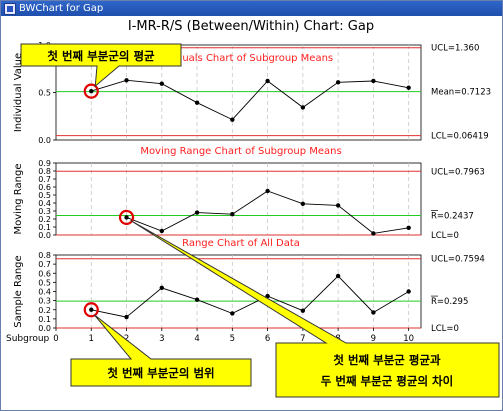 The image size is (503, 411). I want to click on callout-text-line-2: 두 번째 부분군 평균의 차이, so click(387, 381).